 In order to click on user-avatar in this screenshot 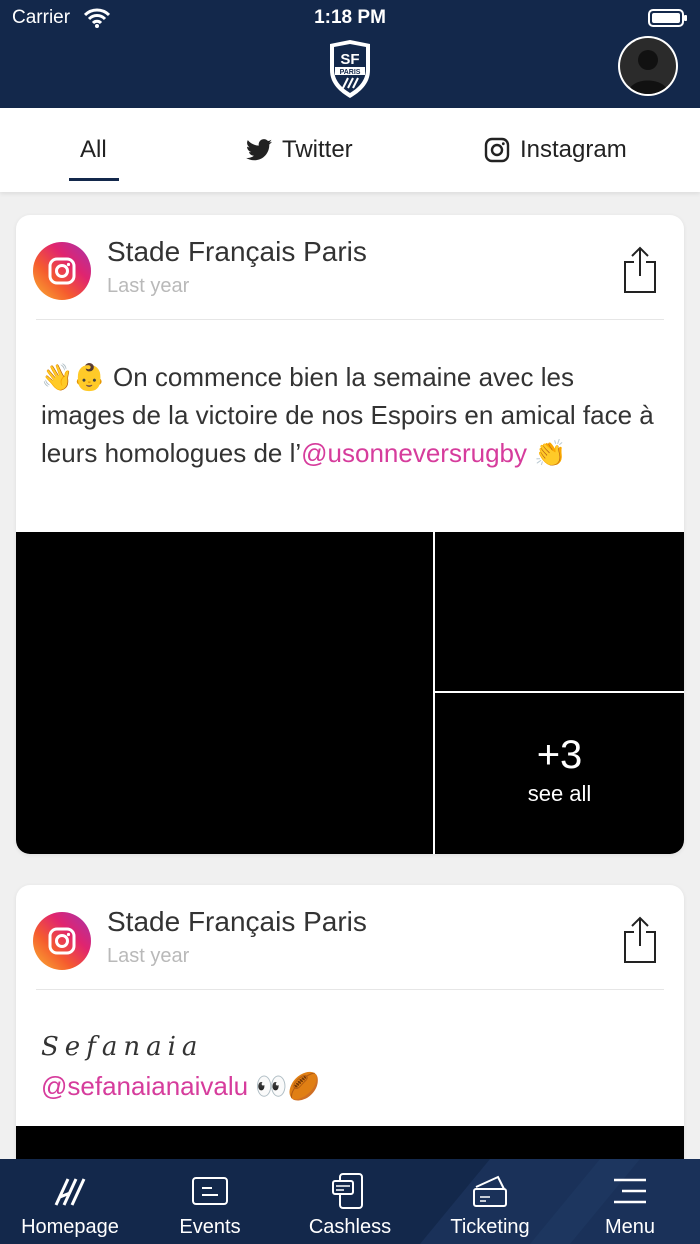, I will do `click(648, 66)`.